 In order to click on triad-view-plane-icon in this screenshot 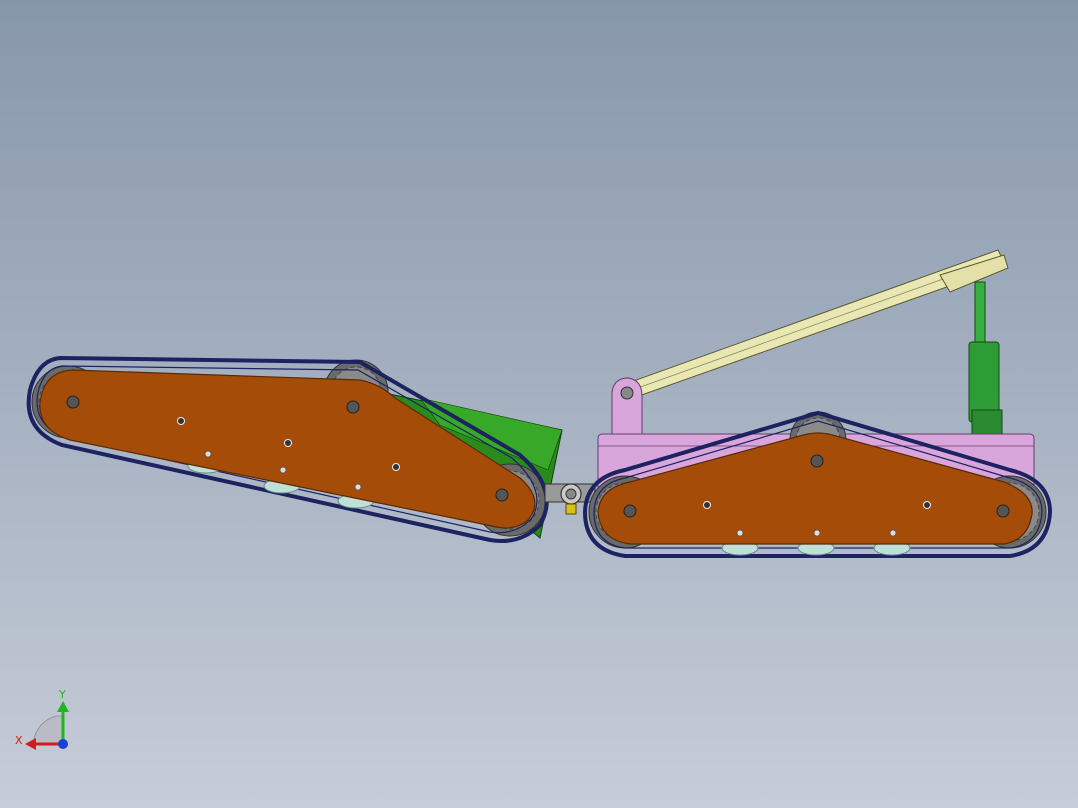, I will do `click(48, 730)`.